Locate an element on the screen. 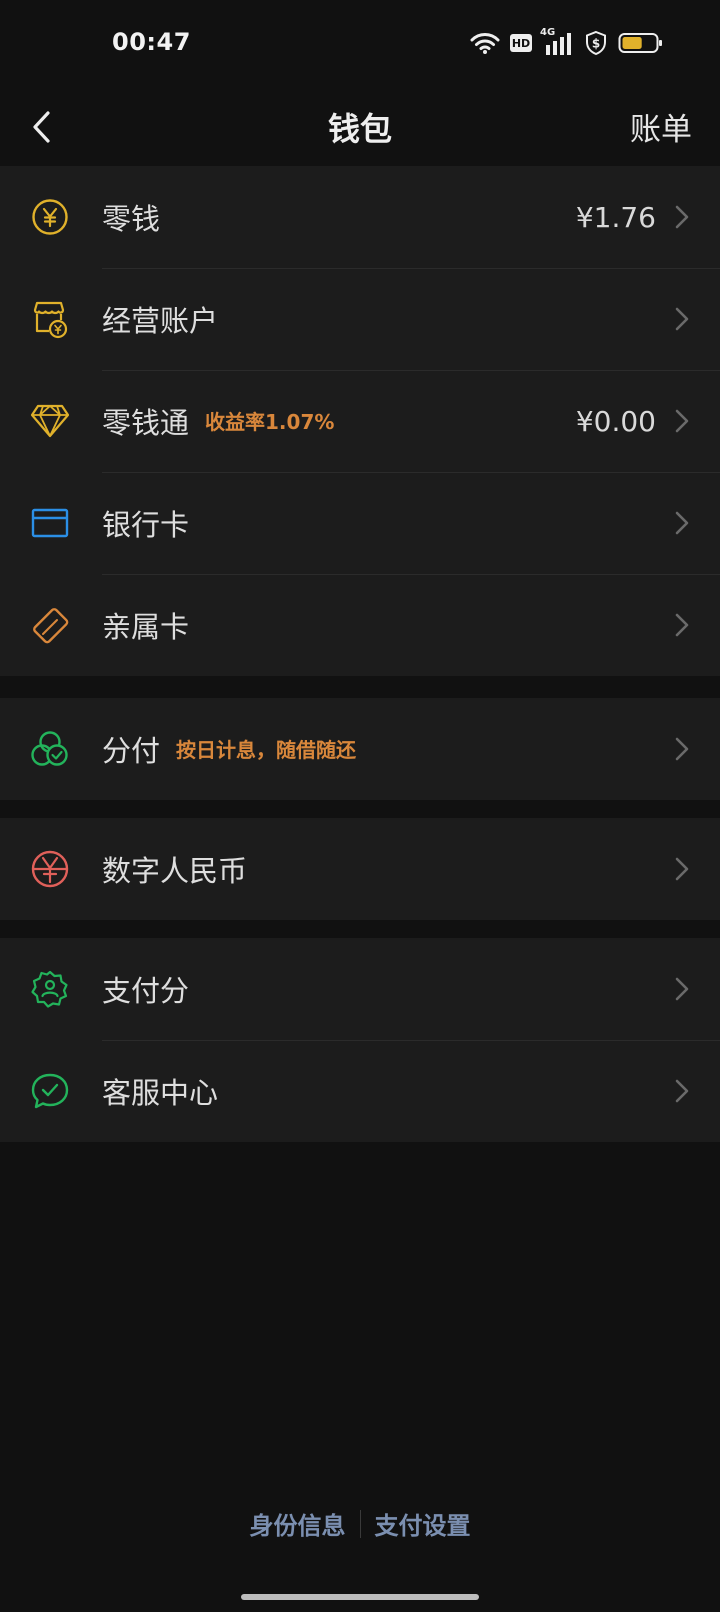 Image resolution: width=720 pixels, height=1612 pixels. pay-score-row: 支付分 is located at coordinates (360, 989).